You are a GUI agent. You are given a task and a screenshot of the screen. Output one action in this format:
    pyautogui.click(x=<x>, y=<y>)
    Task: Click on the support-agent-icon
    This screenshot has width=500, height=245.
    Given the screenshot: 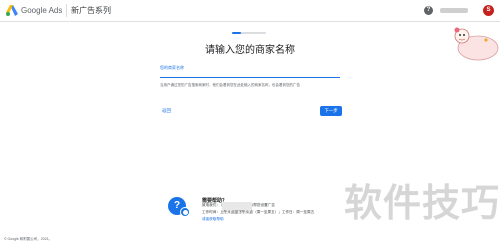 What is the action you would take?
    pyautogui.click(x=185, y=212)
    